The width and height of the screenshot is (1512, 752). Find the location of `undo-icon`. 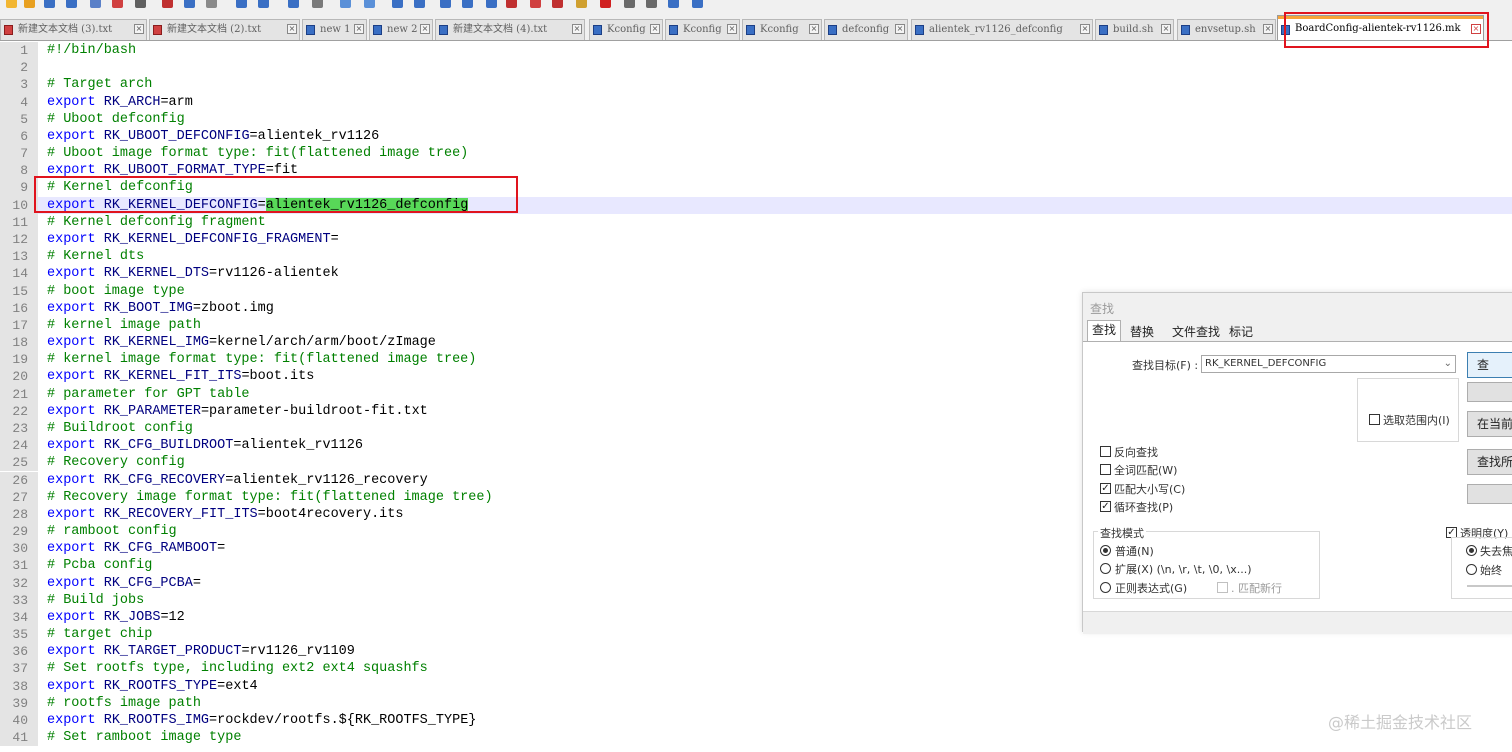

undo-icon is located at coordinates (241, 4).